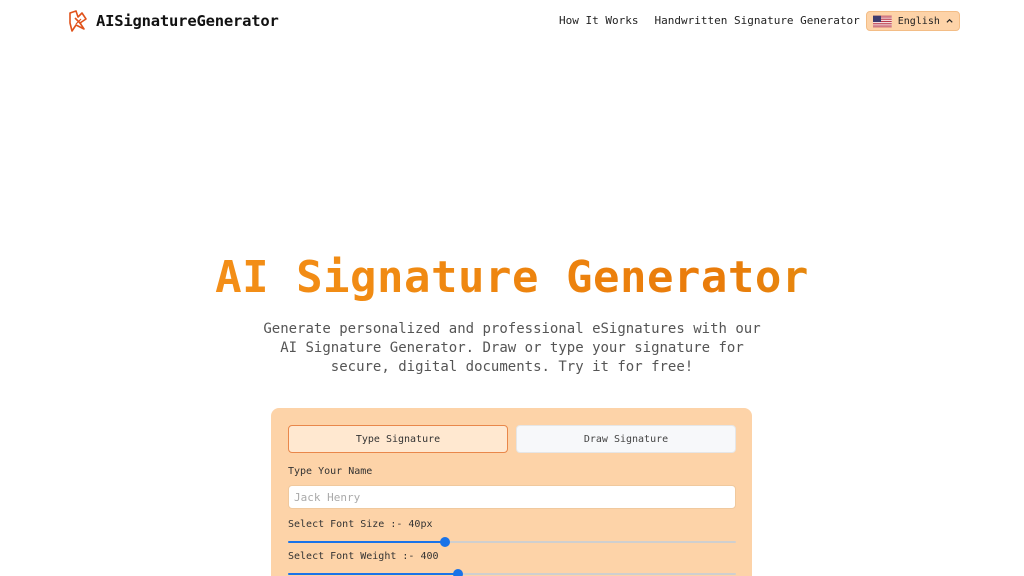 The image size is (1024, 576). What do you see at coordinates (78, 21) in the screenshot?
I see `signature-pen-icon` at bounding box center [78, 21].